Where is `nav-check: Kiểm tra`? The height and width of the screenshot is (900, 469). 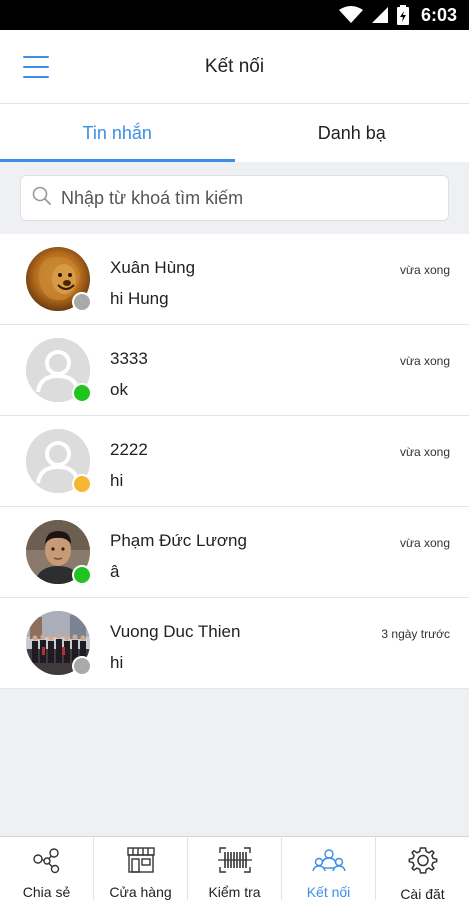
nav-check: Kiểm tra is located at coordinates (235, 868).